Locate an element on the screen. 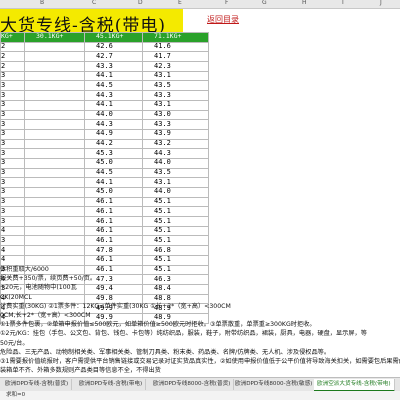 This screenshot has height=400, width=400. table-cell: 42.3 is located at coordinates (175, 66).